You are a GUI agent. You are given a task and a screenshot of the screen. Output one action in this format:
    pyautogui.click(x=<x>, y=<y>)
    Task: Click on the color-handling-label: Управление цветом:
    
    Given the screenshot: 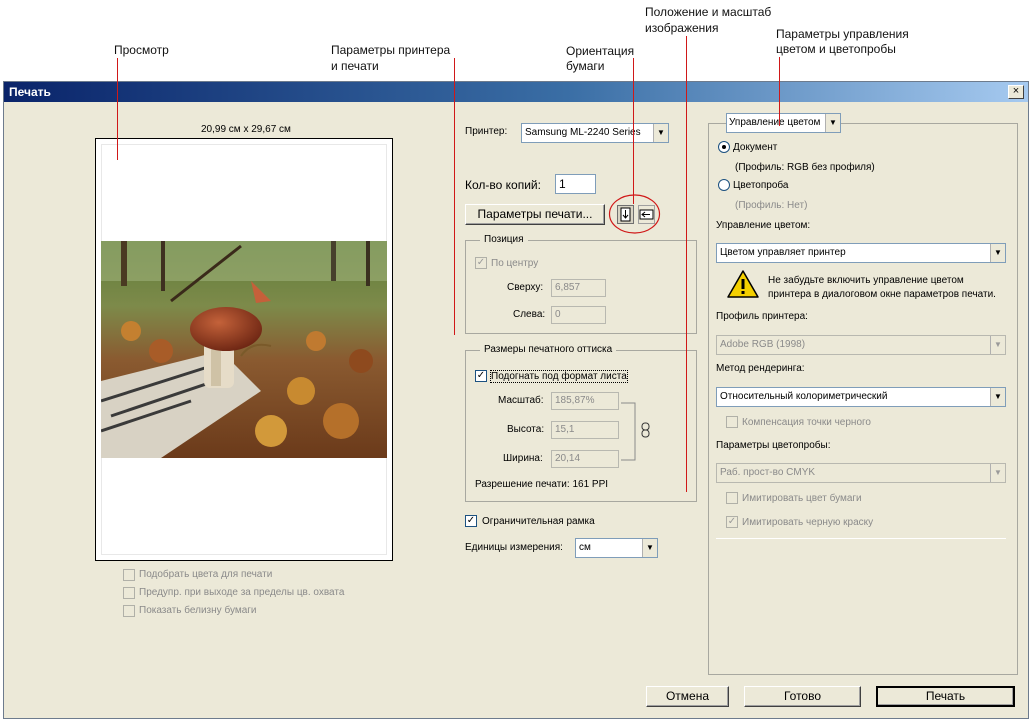 What is the action you would take?
    pyautogui.click(x=763, y=225)
    